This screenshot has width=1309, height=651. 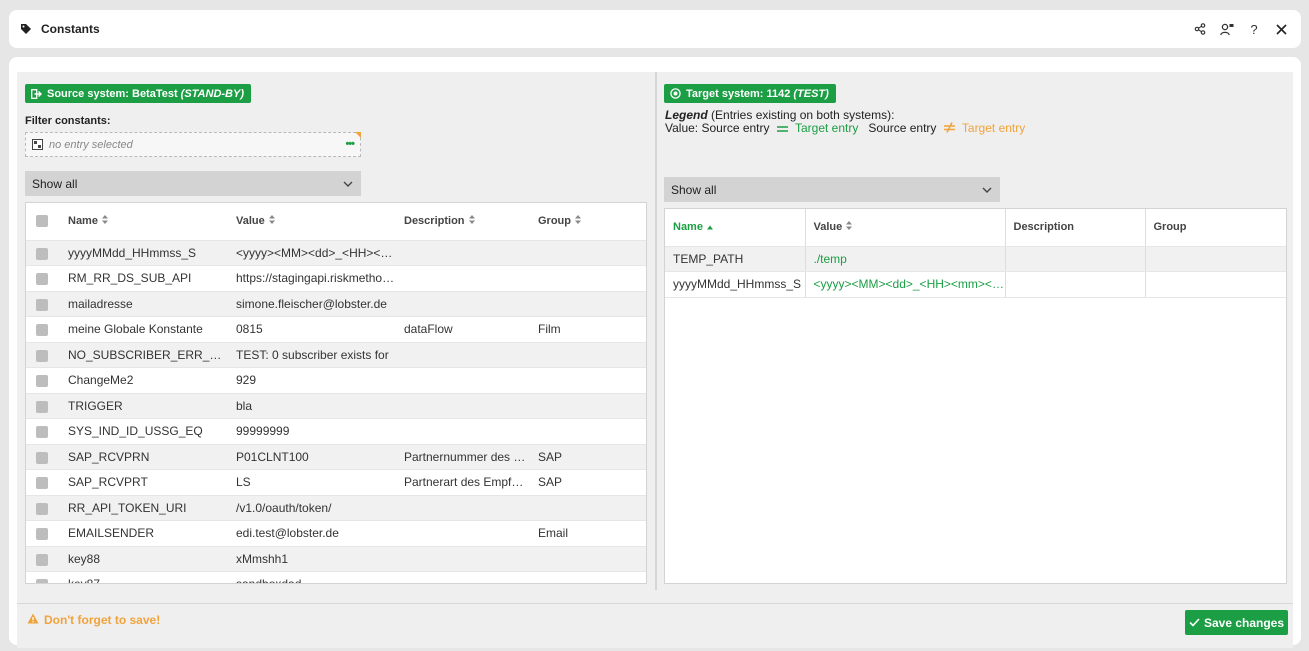 I want to click on sort-asc-icon, so click(x=709, y=227).